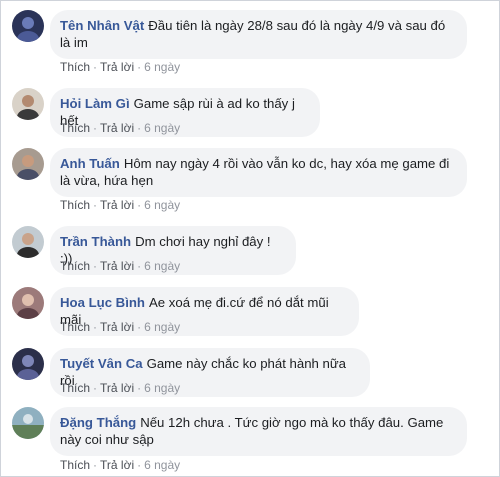 The width and height of the screenshot is (500, 477). I want to click on comment-author: Đặng Thắng, so click(98, 422).